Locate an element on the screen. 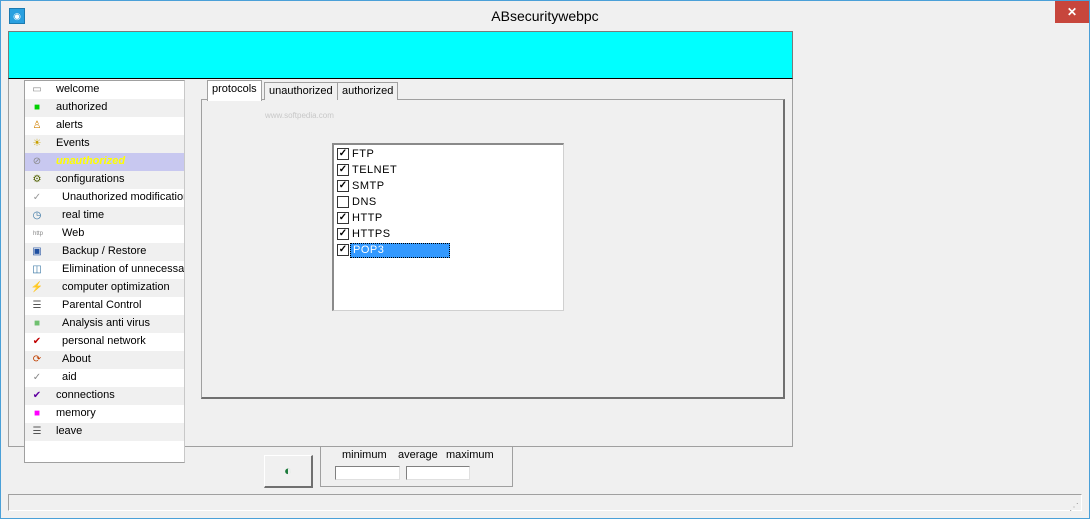 This screenshot has width=1090, height=519. sidebar-item-label: About is located at coordinates (76, 359).